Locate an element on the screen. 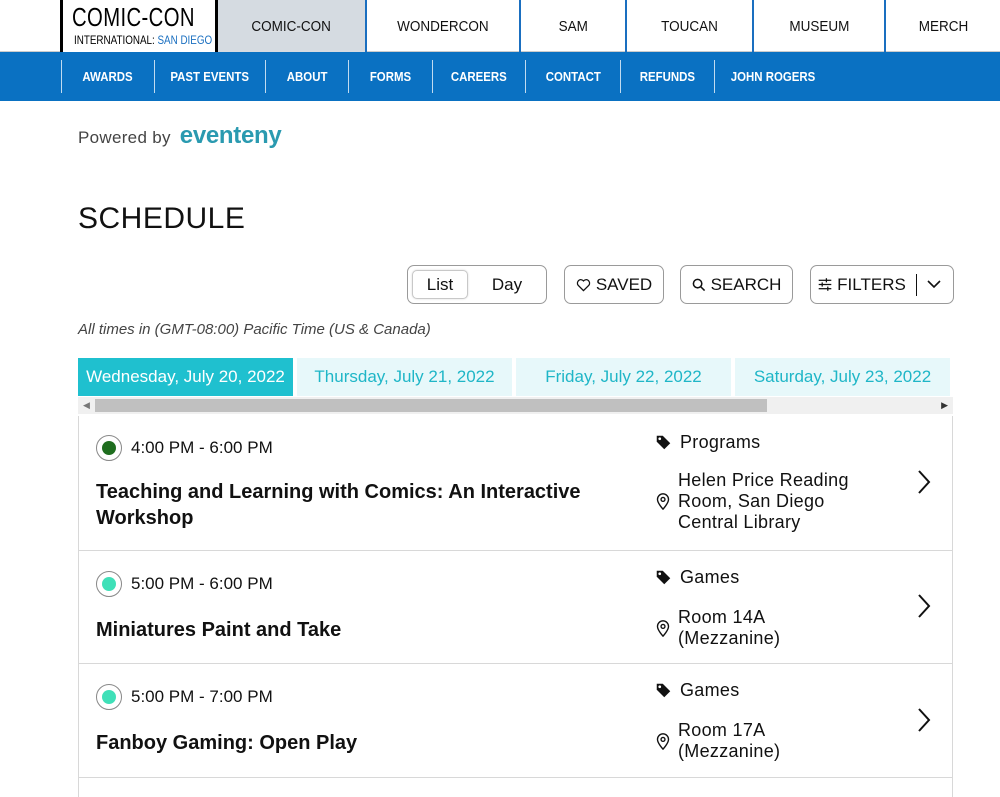  eventeny-logo: eventeny is located at coordinates (231, 136).